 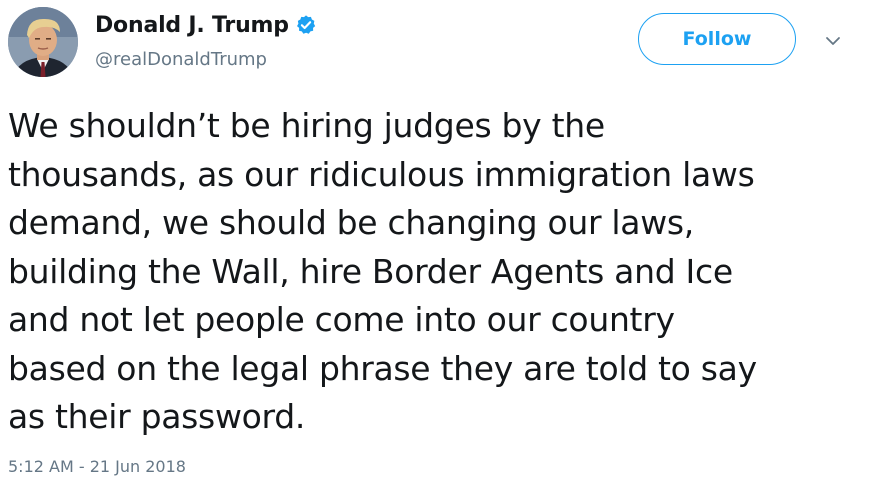 I want to click on verified-badge-icon, so click(x=306, y=25).